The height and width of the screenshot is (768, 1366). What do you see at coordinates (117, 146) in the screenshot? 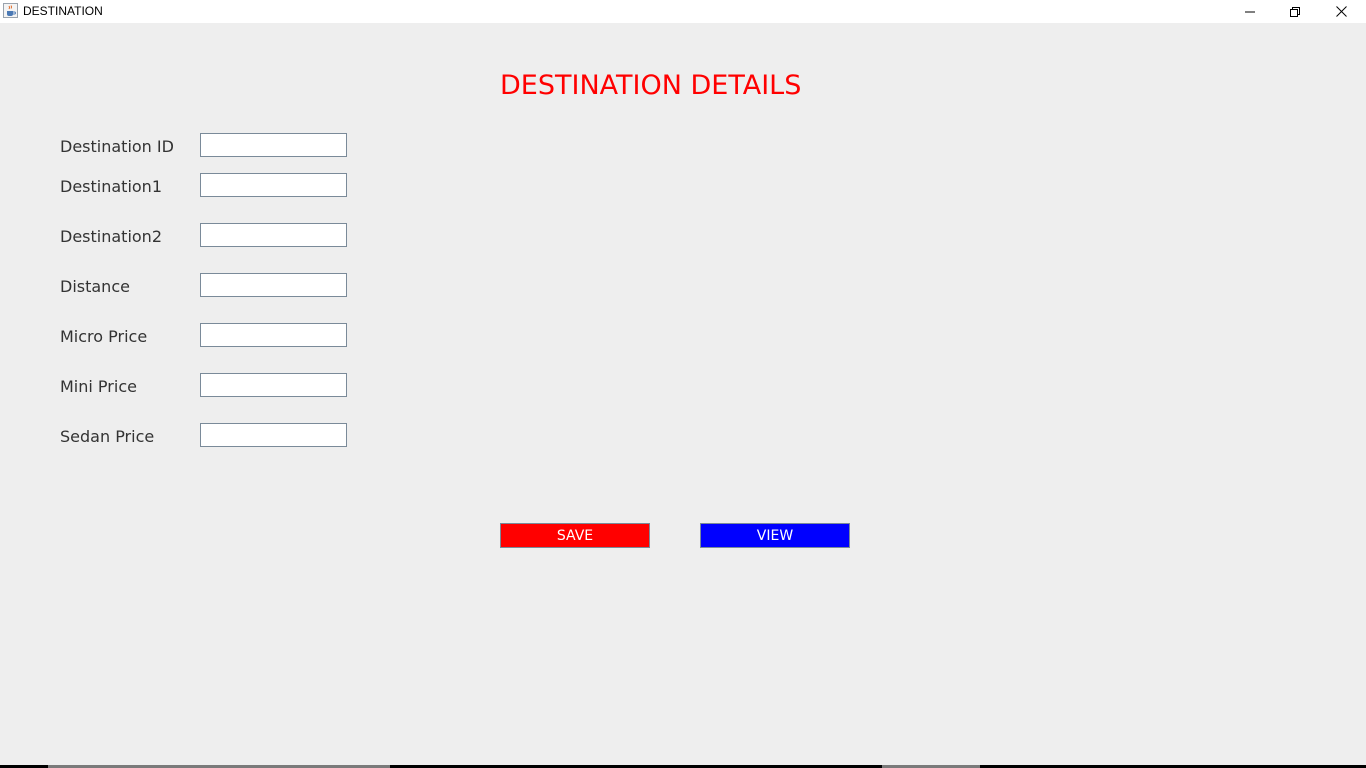
I see `destination-id-label: Destination ID` at bounding box center [117, 146].